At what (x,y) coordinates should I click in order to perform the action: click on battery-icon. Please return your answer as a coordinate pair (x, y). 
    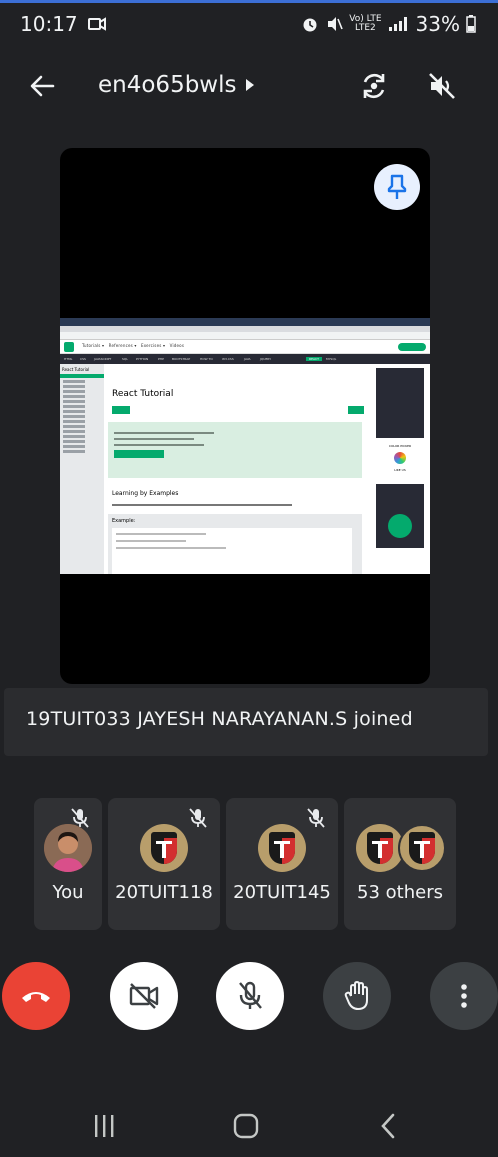
    Looking at the image, I should click on (471, 24).